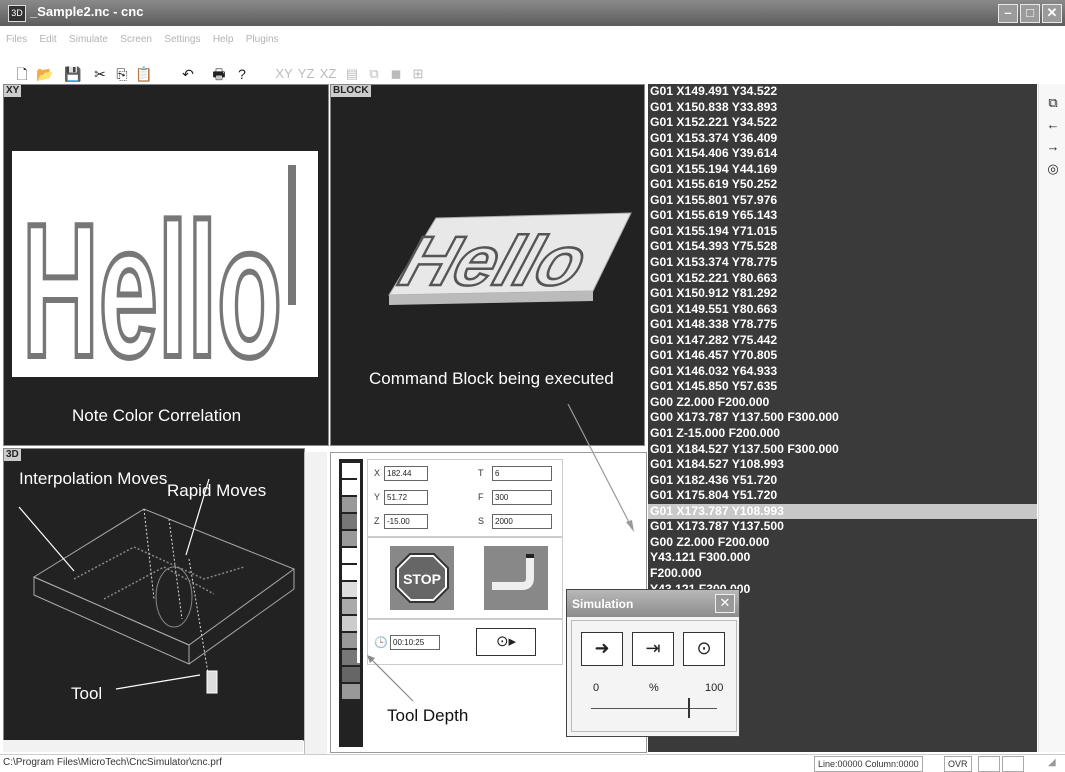 The image size is (1065, 772). Describe the element at coordinates (1053, 125) in the screenshot. I see `arrow-left-icon: ←` at that location.